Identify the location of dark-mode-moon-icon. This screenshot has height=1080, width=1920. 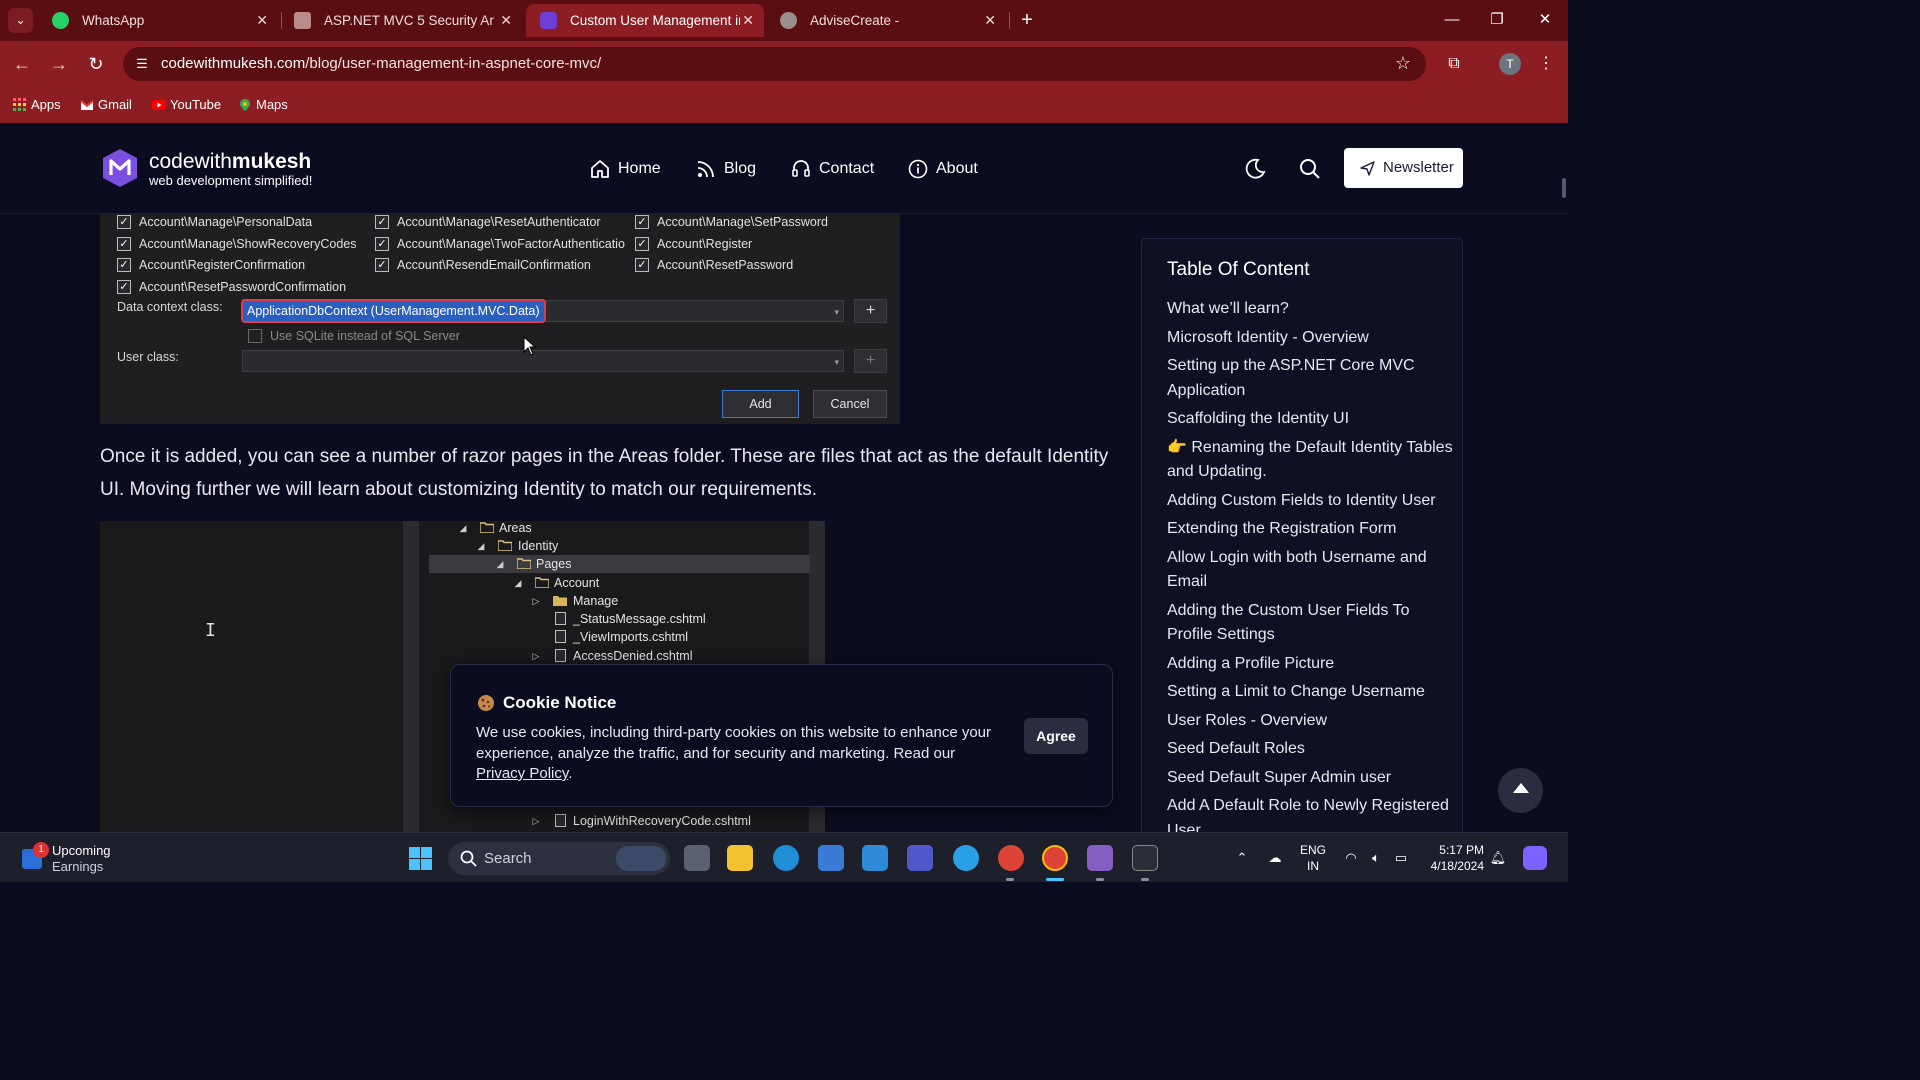
(1255, 169).